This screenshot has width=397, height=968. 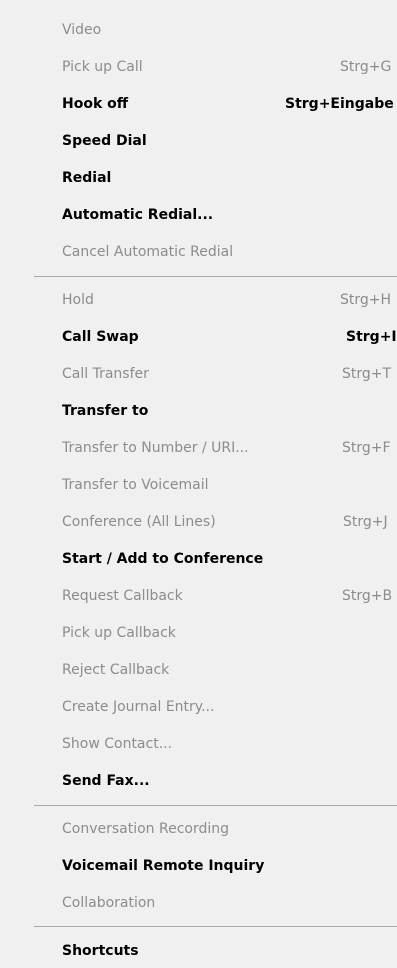 What do you see at coordinates (135, 485) in the screenshot?
I see `menu-item-label: Transfer to Voicemail` at bounding box center [135, 485].